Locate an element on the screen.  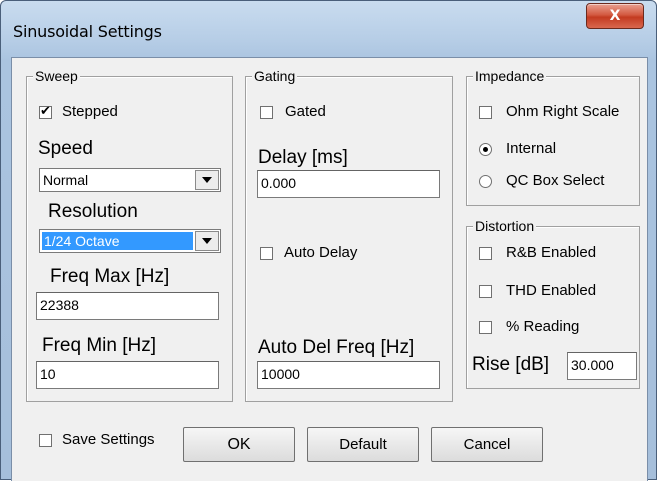
internal-label: Internal is located at coordinates (531, 148).